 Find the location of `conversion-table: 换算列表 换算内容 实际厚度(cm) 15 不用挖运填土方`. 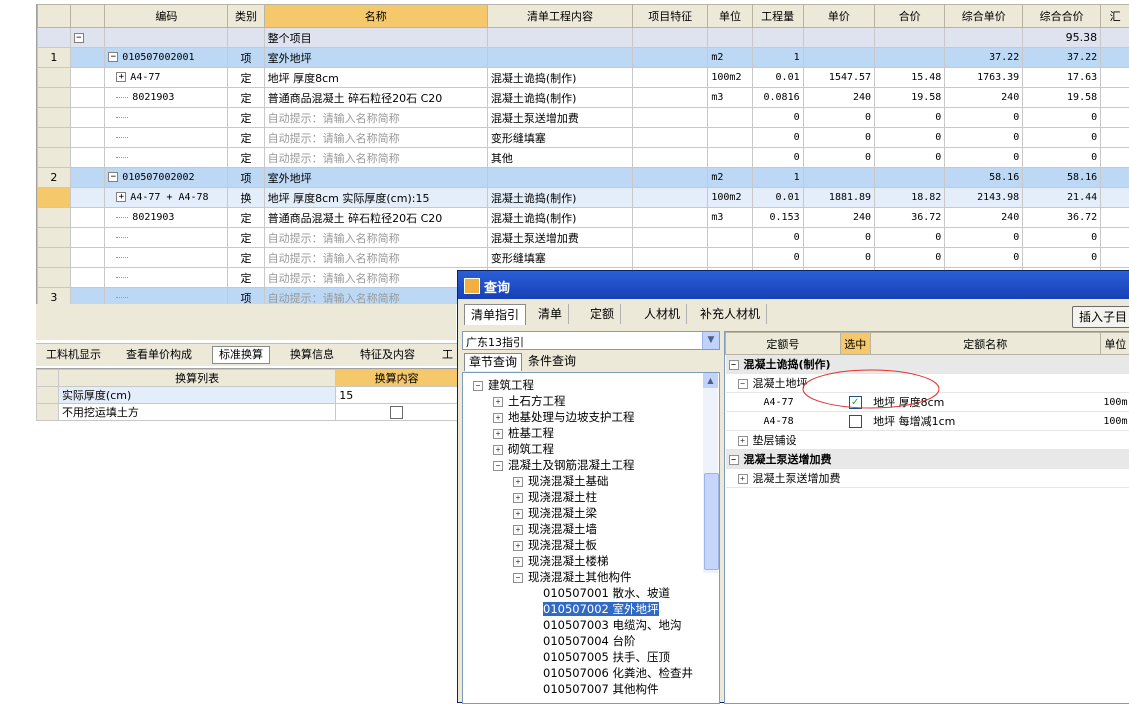

conversion-table: 换算列表 换算内容 实际厚度(cm) 15 不用挖运填土方 is located at coordinates (247, 395).